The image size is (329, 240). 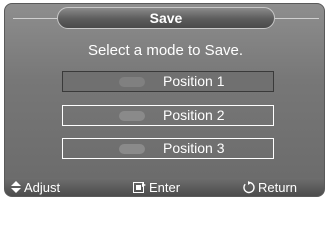 What do you see at coordinates (194, 115) in the screenshot?
I see `option-label: Position 2` at bounding box center [194, 115].